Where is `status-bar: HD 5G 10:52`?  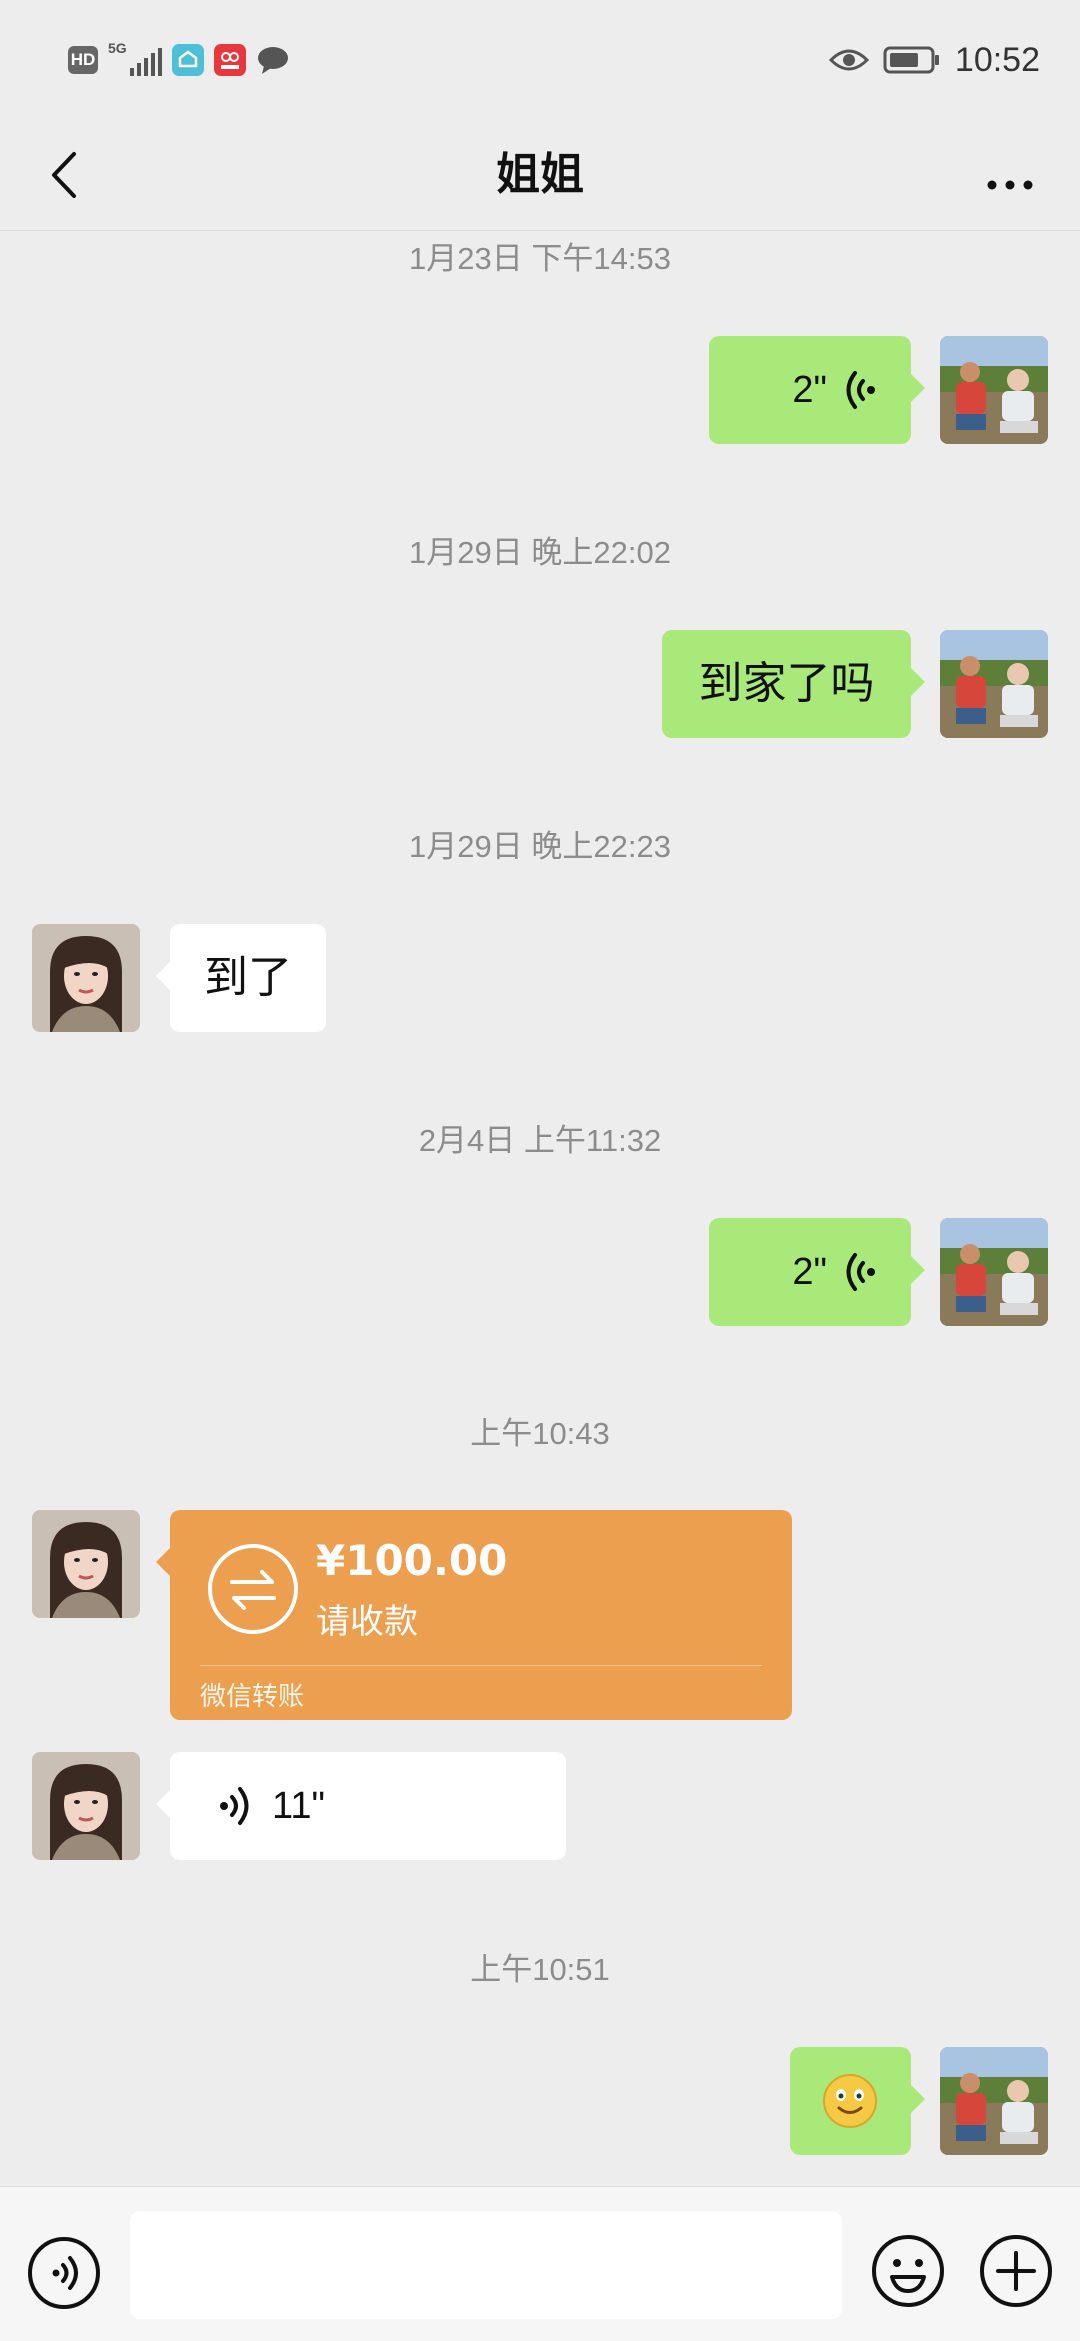 status-bar: HD 5G 10:52 is located at coordinates (540, 60).